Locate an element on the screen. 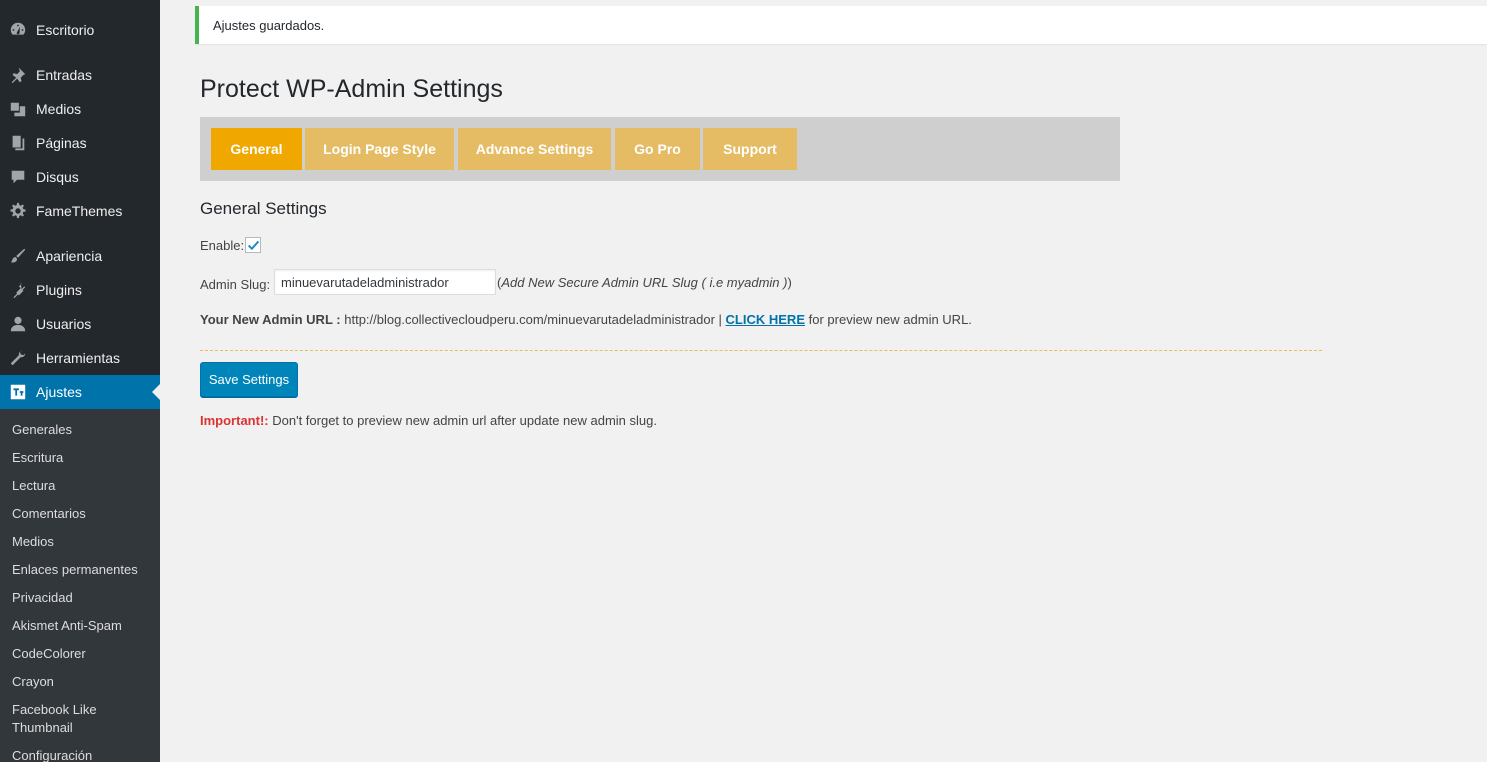  menu-item-herramientas: Herramientas is located at coordinates (80, 358).